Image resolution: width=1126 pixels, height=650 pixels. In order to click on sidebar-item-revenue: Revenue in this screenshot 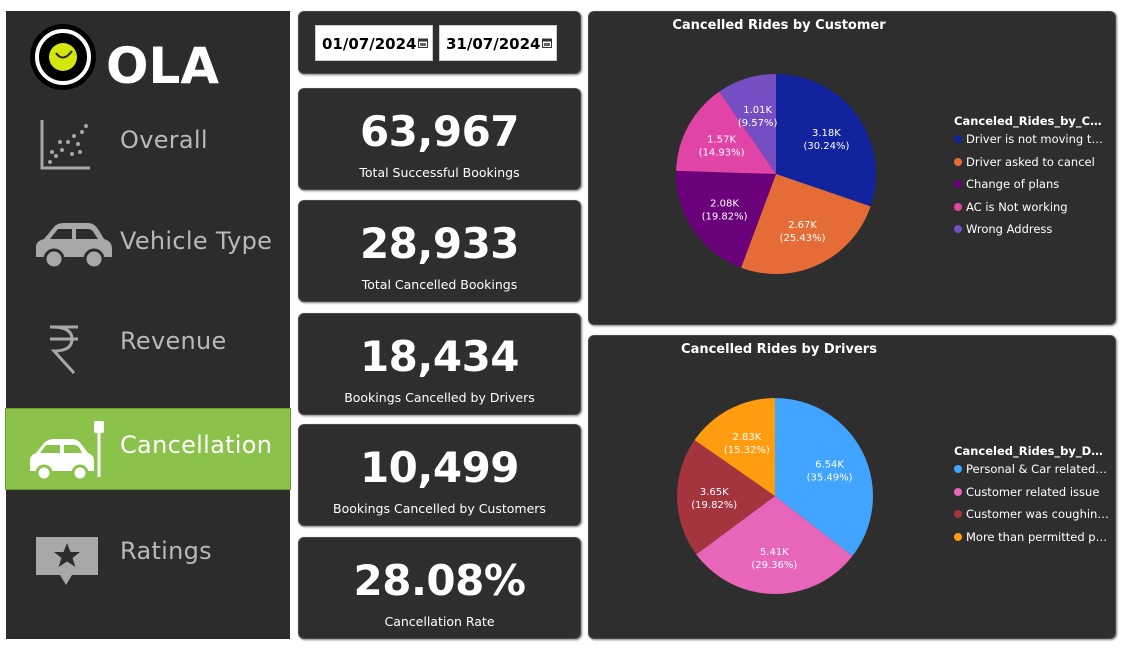, I will do `click(148, 345)`.